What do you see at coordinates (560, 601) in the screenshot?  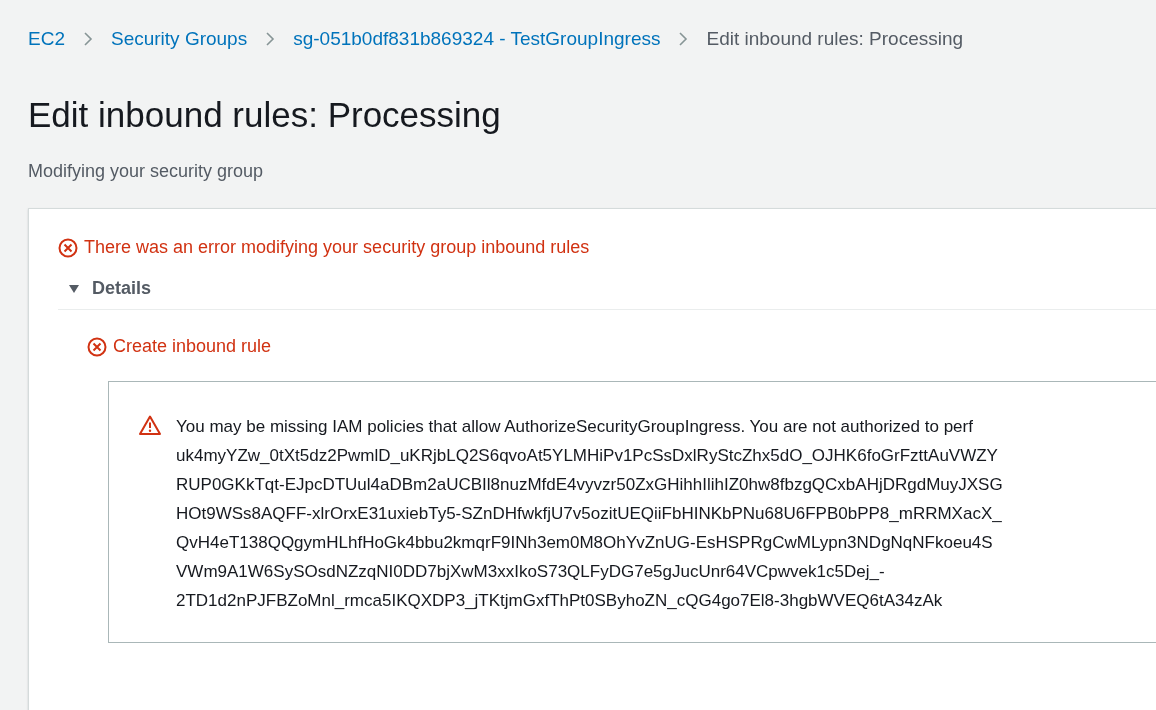 I see `message-line: 2TD1d2nPJFBZoMnl_rmca5IKQXDP3_jTKtjmGxfThPt0SByhoZN_cQG4go7El8-3hgbWVEQ6tA34zAk` at bounding box center [560, 601].